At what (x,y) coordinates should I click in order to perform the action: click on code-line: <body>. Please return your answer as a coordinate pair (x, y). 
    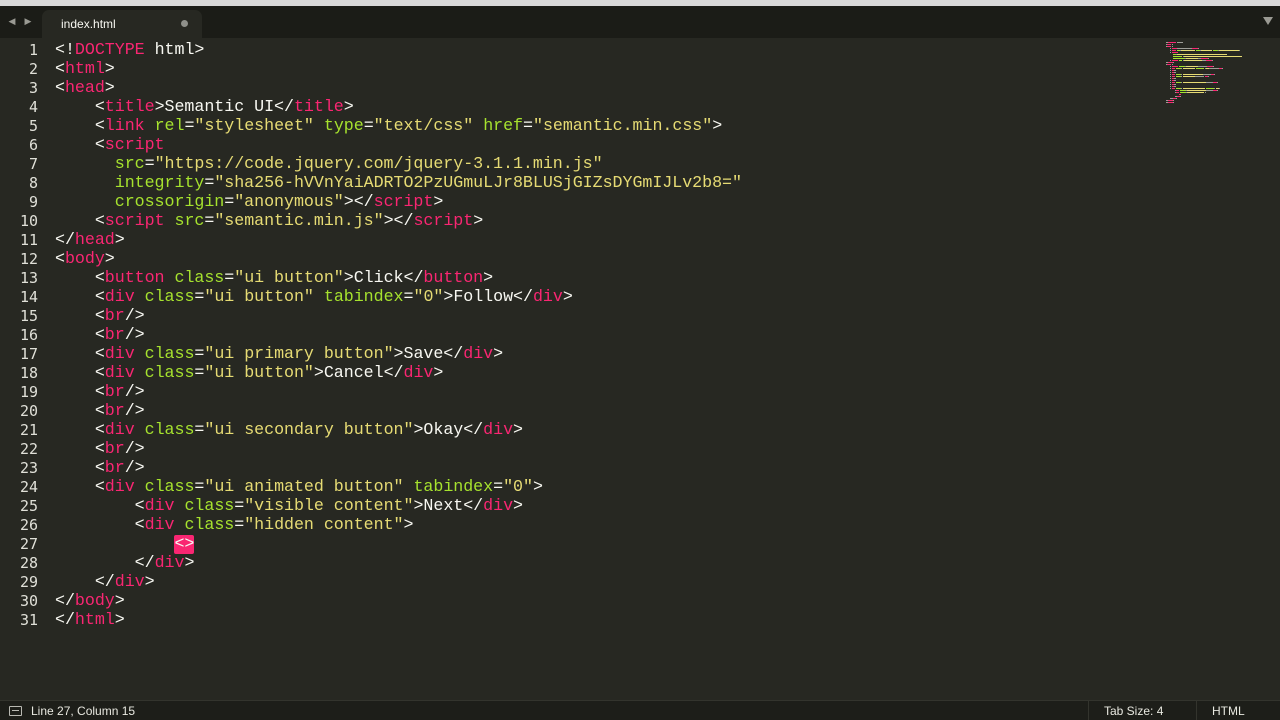
    Looking at the image, I should click on (605, 258).